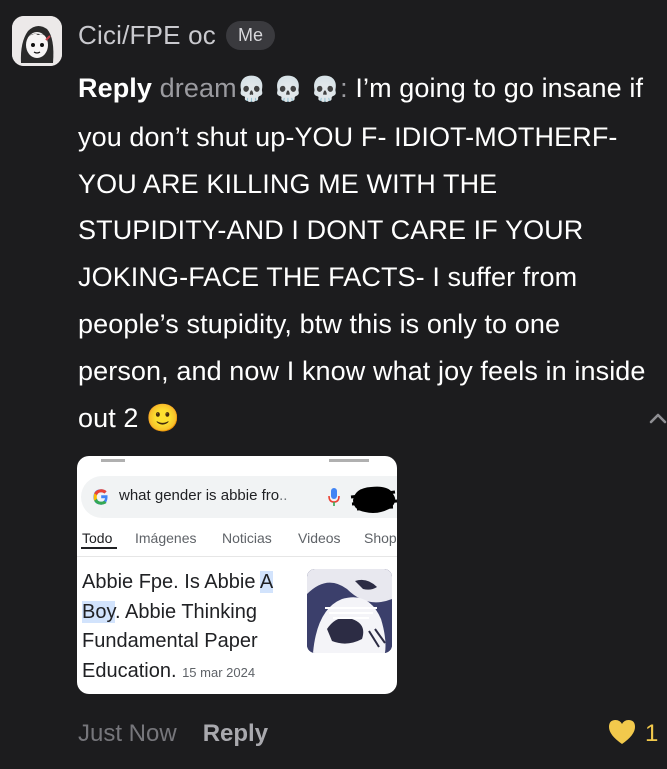 The height and width of the screenshot is (769, 667). Describe the element at coordinates (319, 538) in the screenshot. I see `tab-videos: Videos` at that location.